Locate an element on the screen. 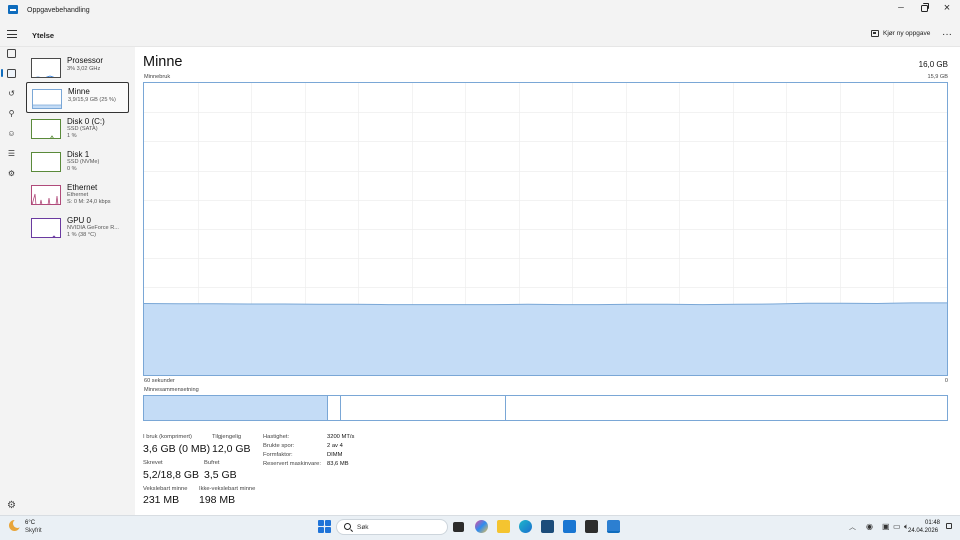 The width and height of the screenshot is (960, 540). startup-apps-icon: ⚲ is located at coordinates (11, 113).